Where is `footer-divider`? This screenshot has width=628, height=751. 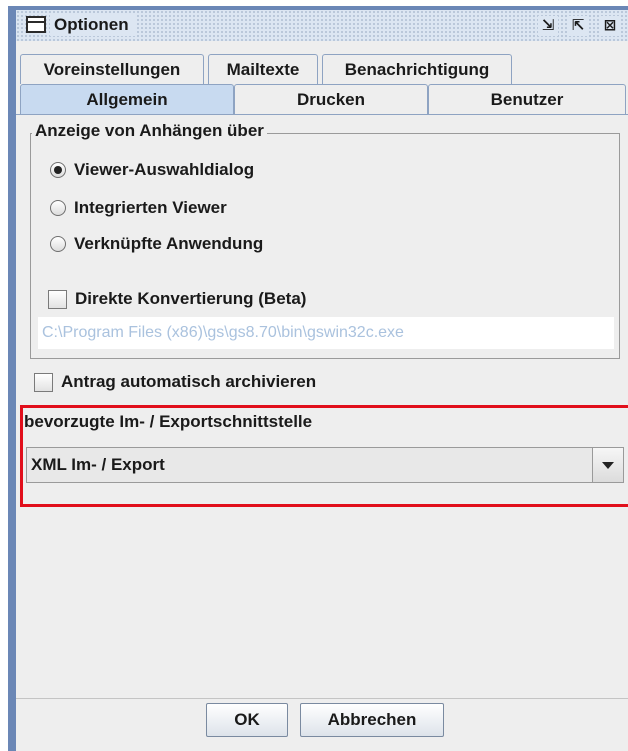
footer-divider is located at coordinates (322, 698).